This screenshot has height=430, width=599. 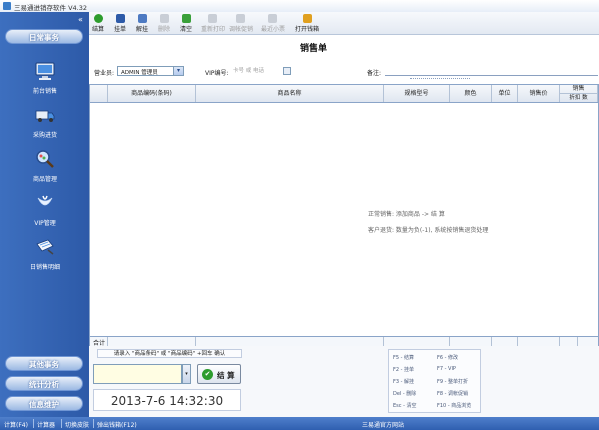 What do you see at coordinates (117, 424) in the screenshot?
I see `status-open-drawer: 弹出钱箱(F12)` at bounding box center [117, 424].